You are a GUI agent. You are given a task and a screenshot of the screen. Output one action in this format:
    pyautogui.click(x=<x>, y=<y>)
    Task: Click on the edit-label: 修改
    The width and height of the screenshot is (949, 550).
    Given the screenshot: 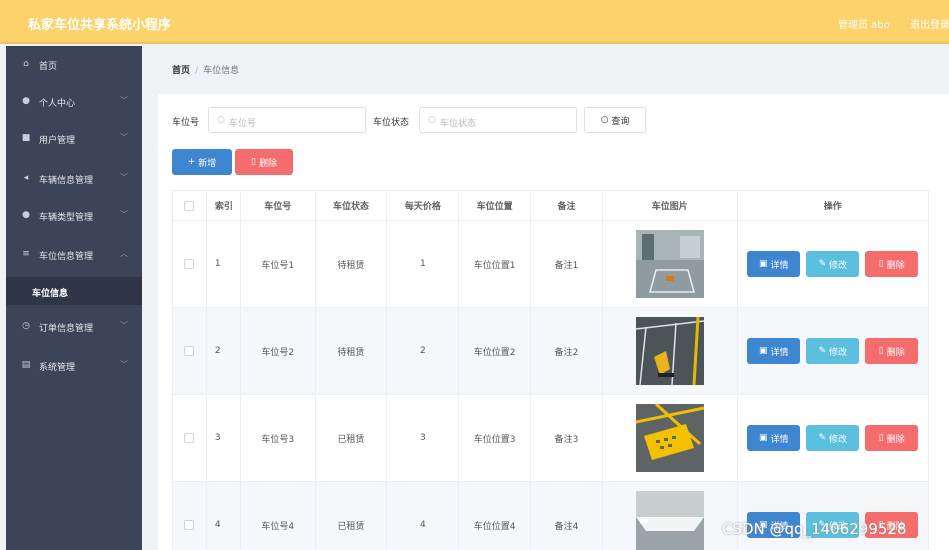 What is the action you would take?
    pyautogui.click(x=838, y=439)
    